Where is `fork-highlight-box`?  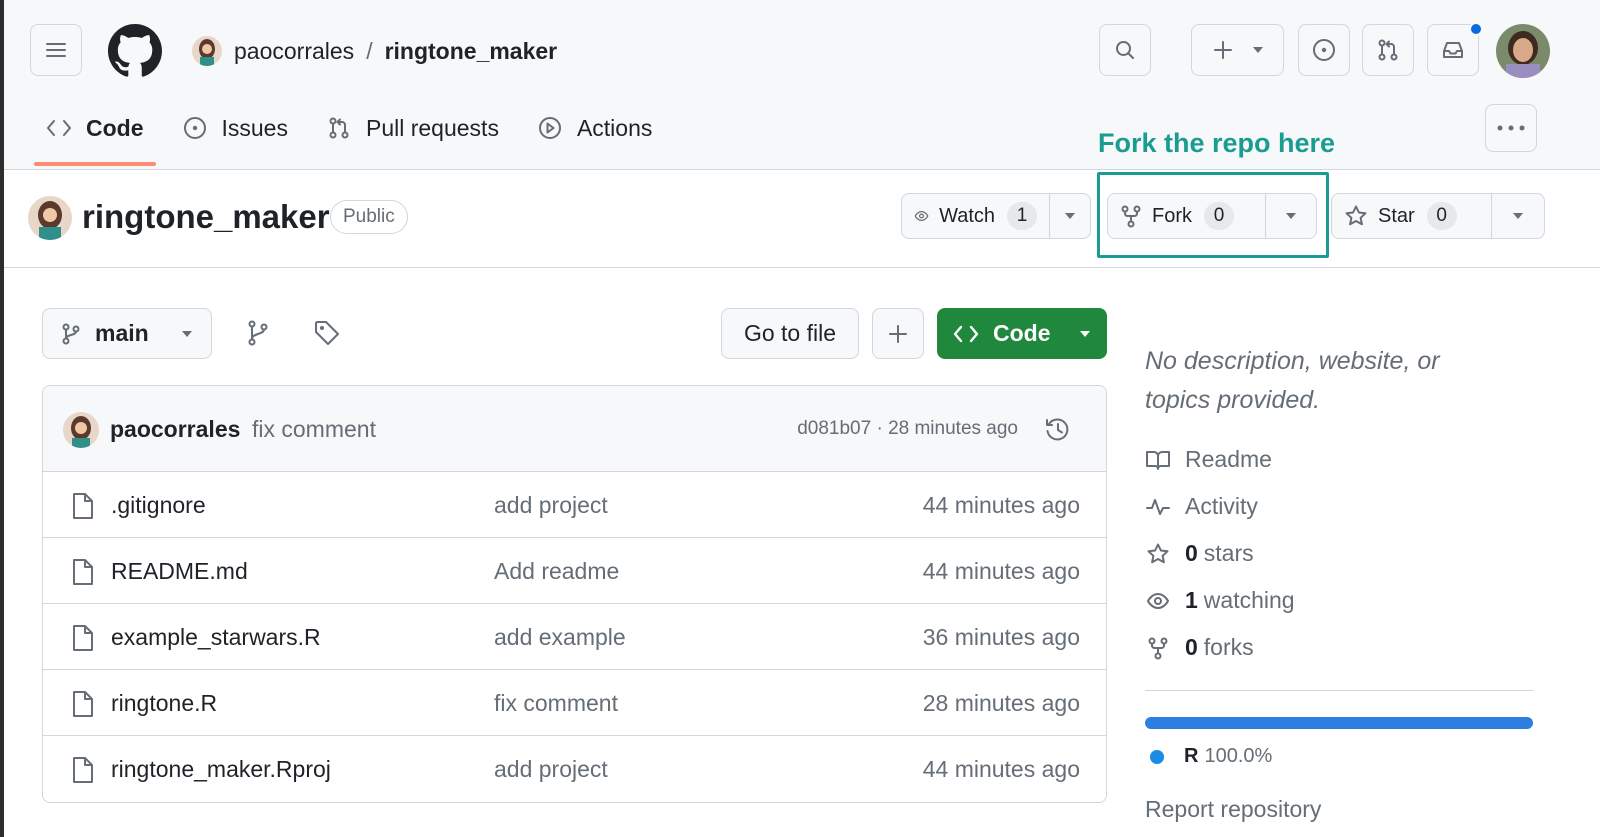
fork-highlight-box is located at coordinates (1213, 215).